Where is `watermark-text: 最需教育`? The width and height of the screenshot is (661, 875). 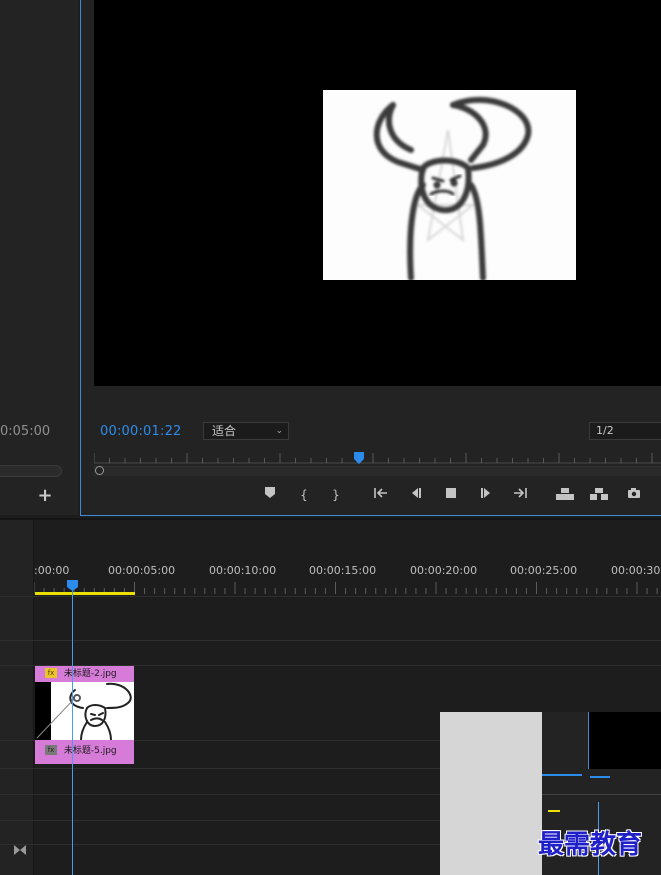 watermark-text: 最需教育 is located at coordinates (590, 845).